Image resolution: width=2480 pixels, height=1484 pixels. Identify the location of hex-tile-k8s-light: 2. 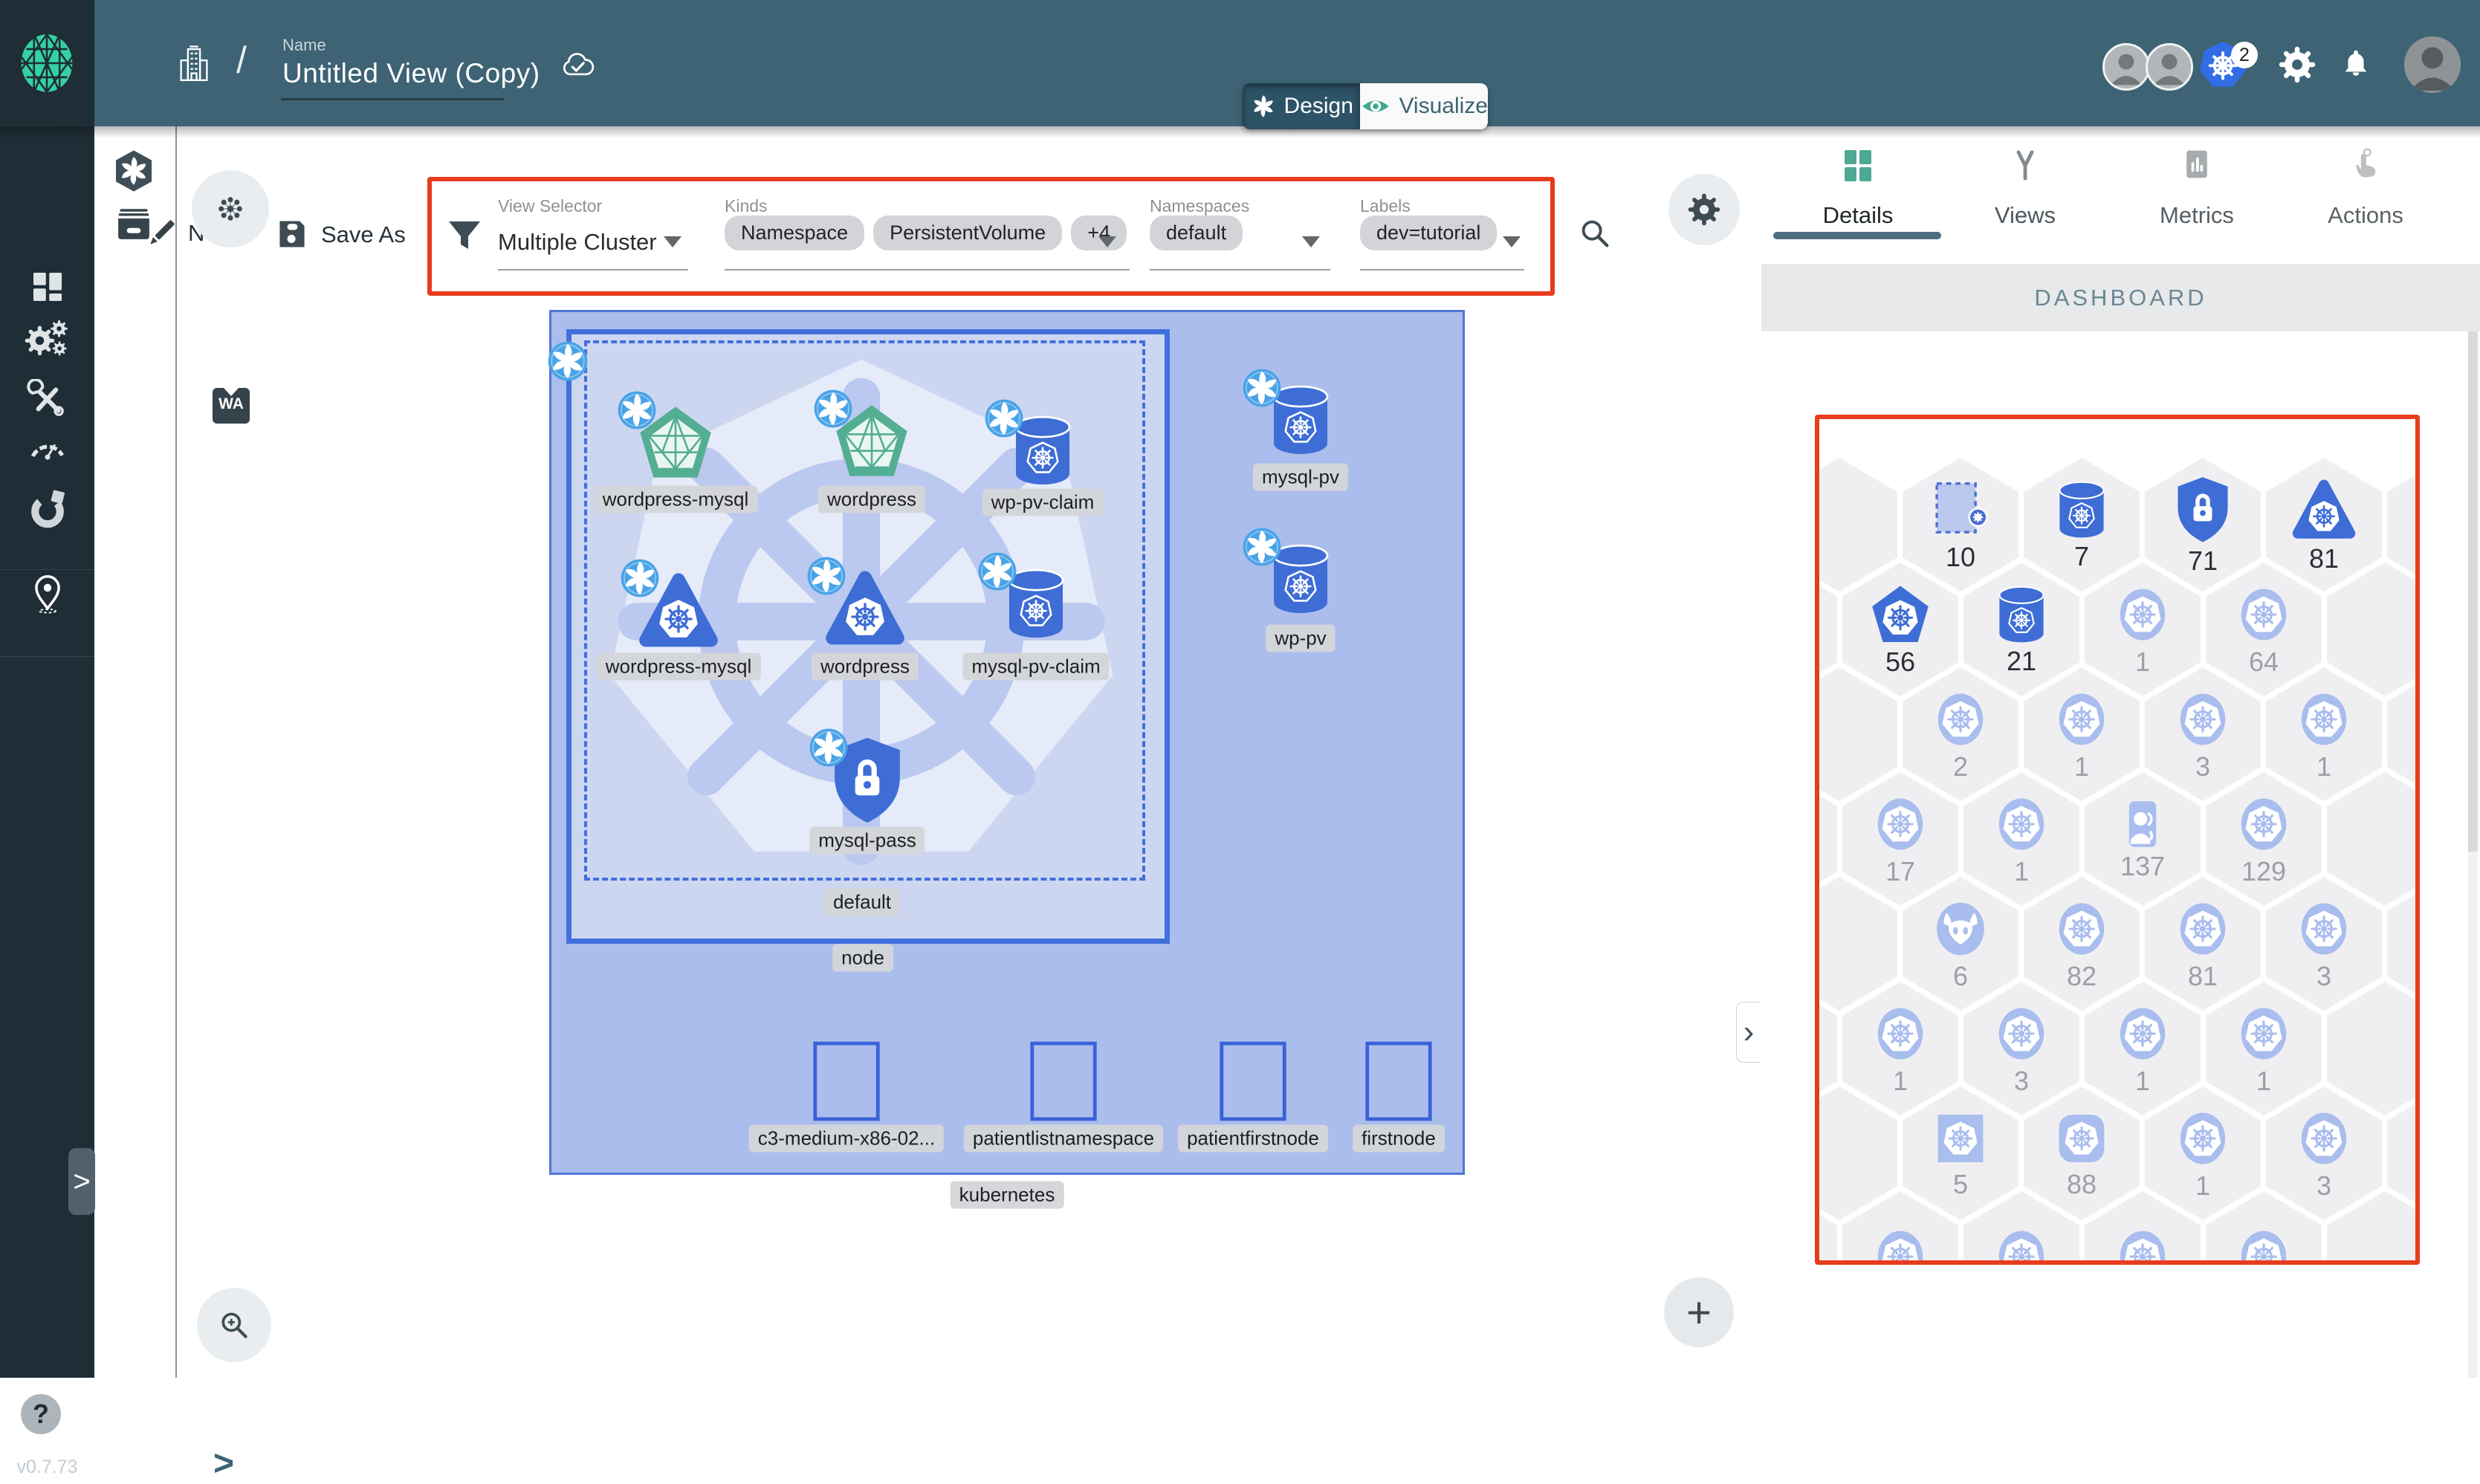
(1960, 734).